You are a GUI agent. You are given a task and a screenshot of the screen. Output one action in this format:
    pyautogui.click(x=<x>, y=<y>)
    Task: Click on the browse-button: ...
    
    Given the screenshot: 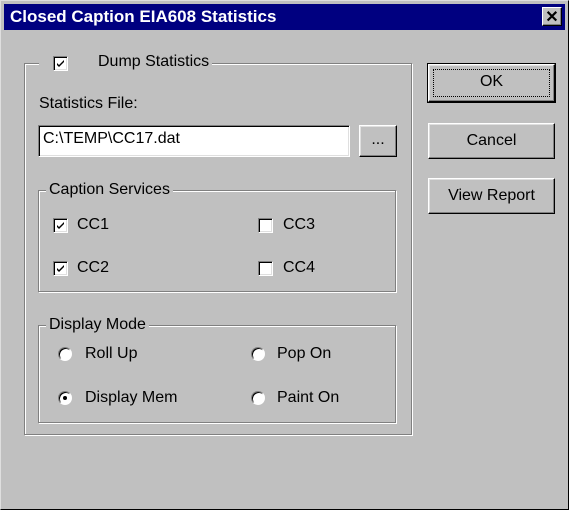 What is the action you would take?
    pyautogui.click(x=378, y=141)
    